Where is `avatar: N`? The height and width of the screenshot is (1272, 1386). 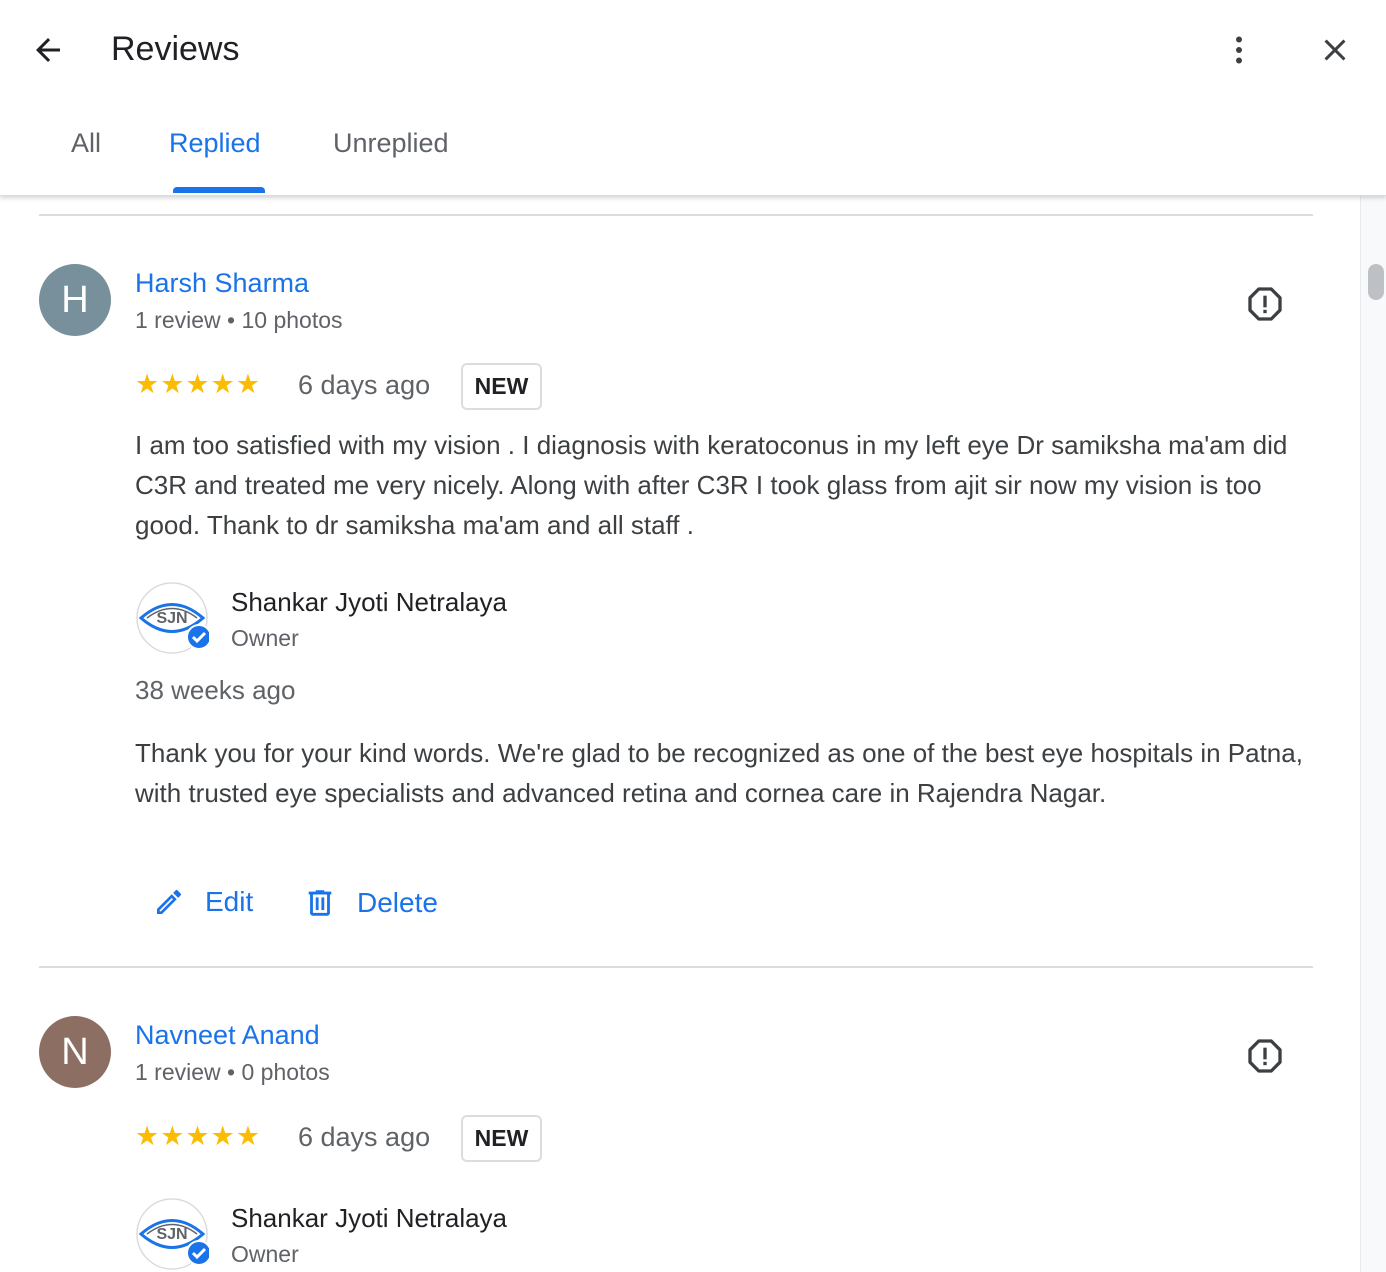 avatar: N is located at coordinates (75, 1052).